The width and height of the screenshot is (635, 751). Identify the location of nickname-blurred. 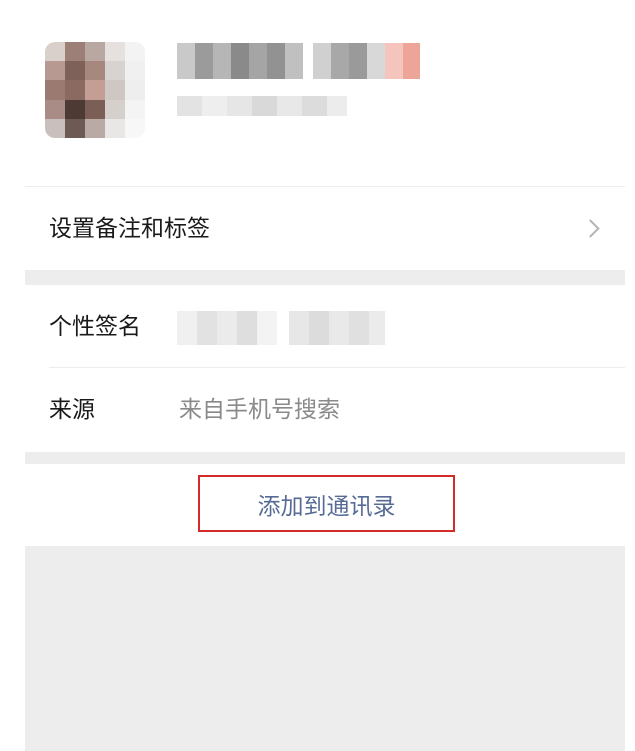
(299, 61).